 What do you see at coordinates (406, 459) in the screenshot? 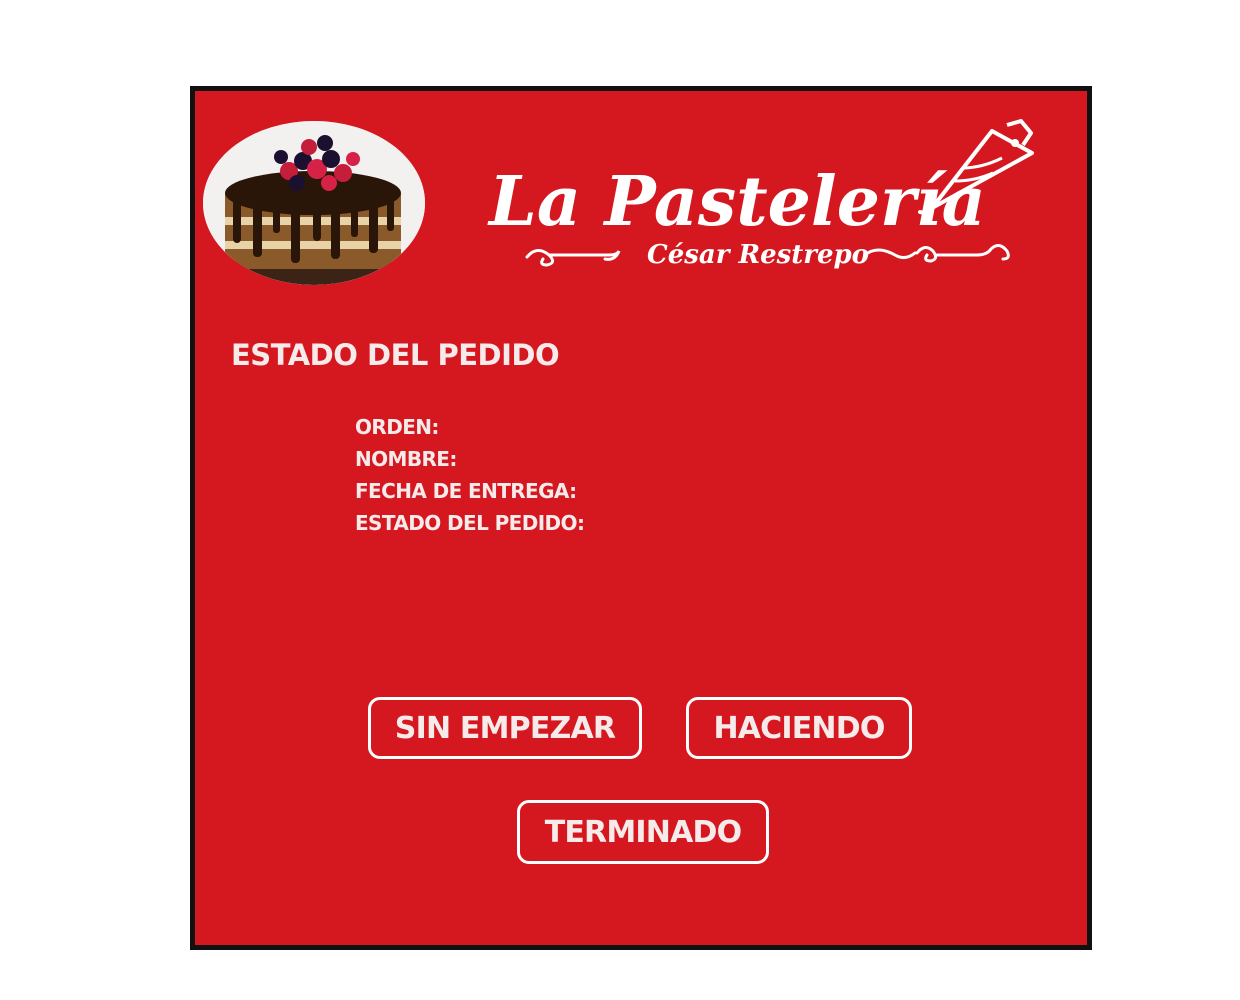
I see `customer-name-label: NOMBRE:` at bounding box center [406, 459].